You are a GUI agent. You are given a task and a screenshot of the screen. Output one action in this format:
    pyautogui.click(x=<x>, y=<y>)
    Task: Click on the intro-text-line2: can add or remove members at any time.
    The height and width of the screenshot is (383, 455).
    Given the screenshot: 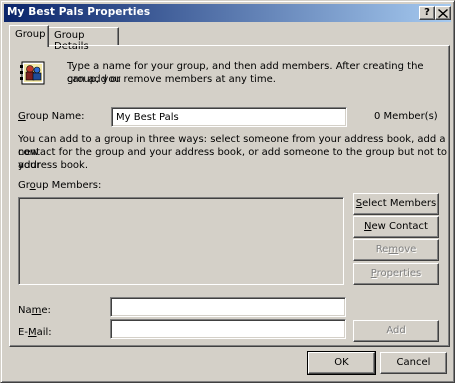 What is the action you would take?
    pyautogui.click(x=171, y=79)
    